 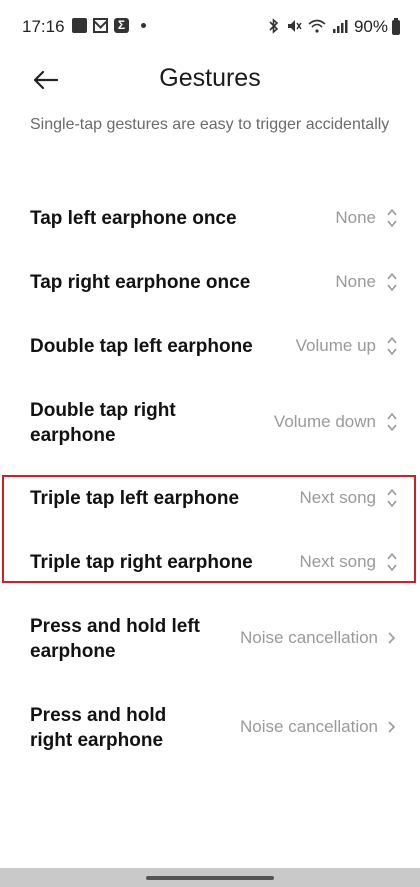 I want to click on gesture-row-tap-right-once: Tap right earphone once None, so click(x=210, y=282).